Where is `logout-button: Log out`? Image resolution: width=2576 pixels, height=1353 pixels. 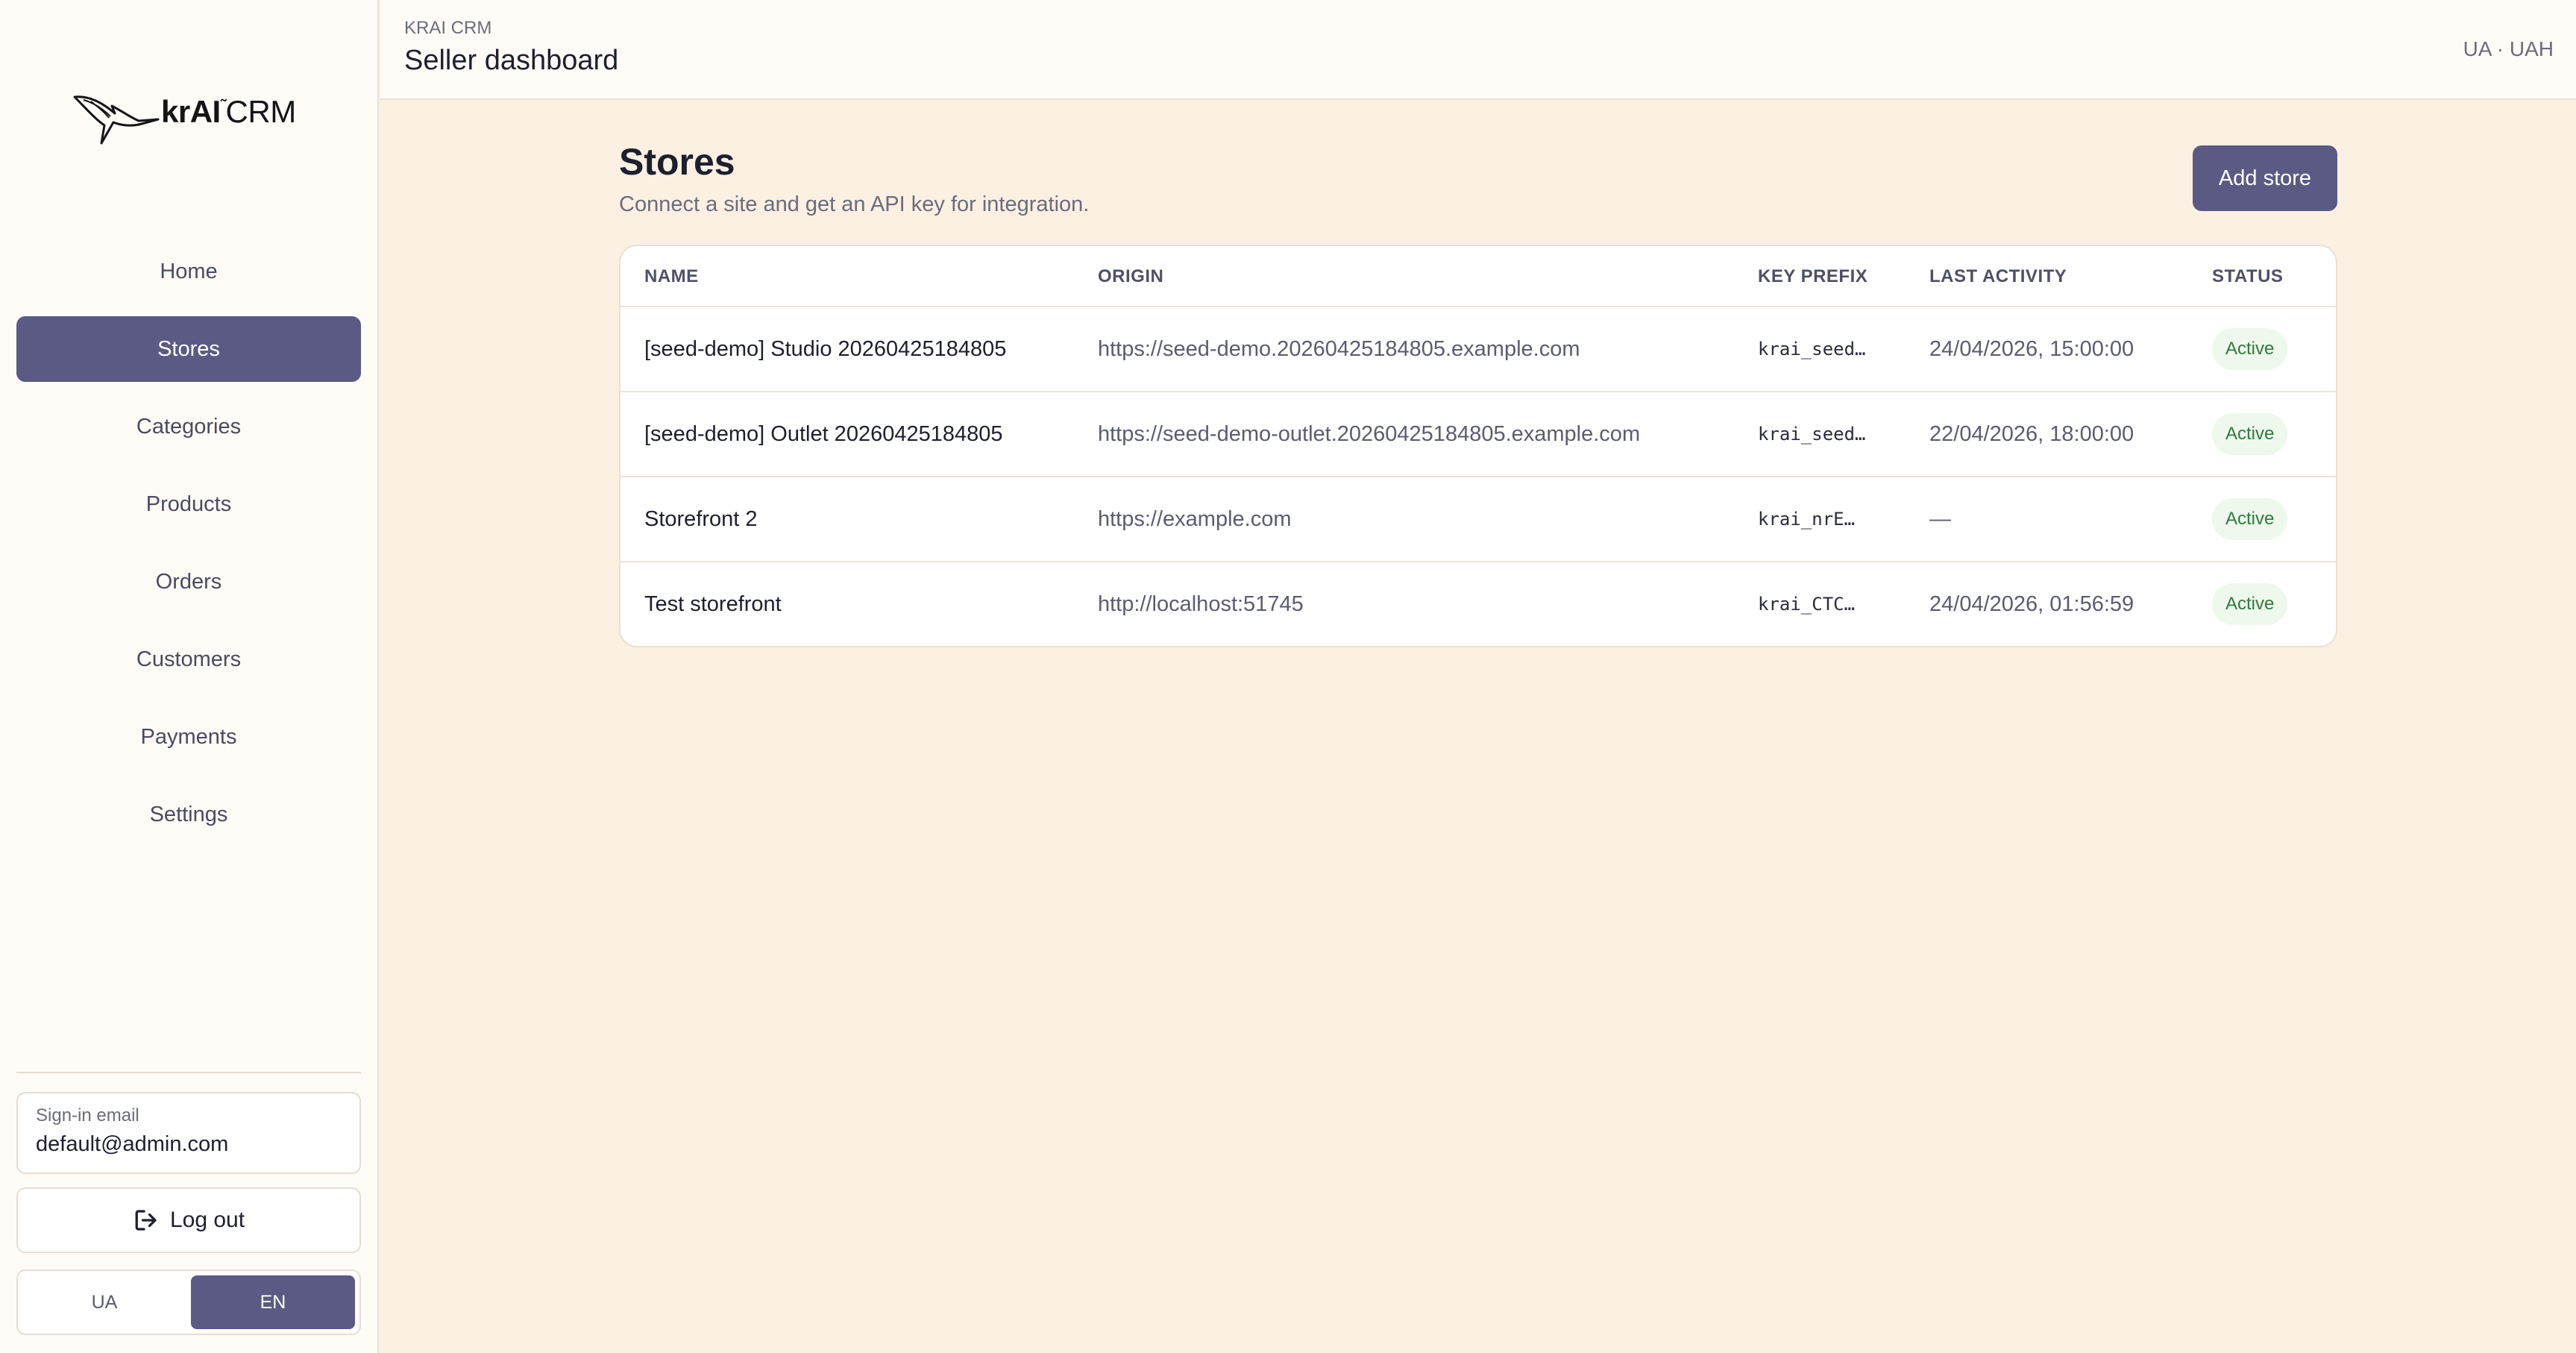
logout-button: Log out is located at coordinates (189, 1220).